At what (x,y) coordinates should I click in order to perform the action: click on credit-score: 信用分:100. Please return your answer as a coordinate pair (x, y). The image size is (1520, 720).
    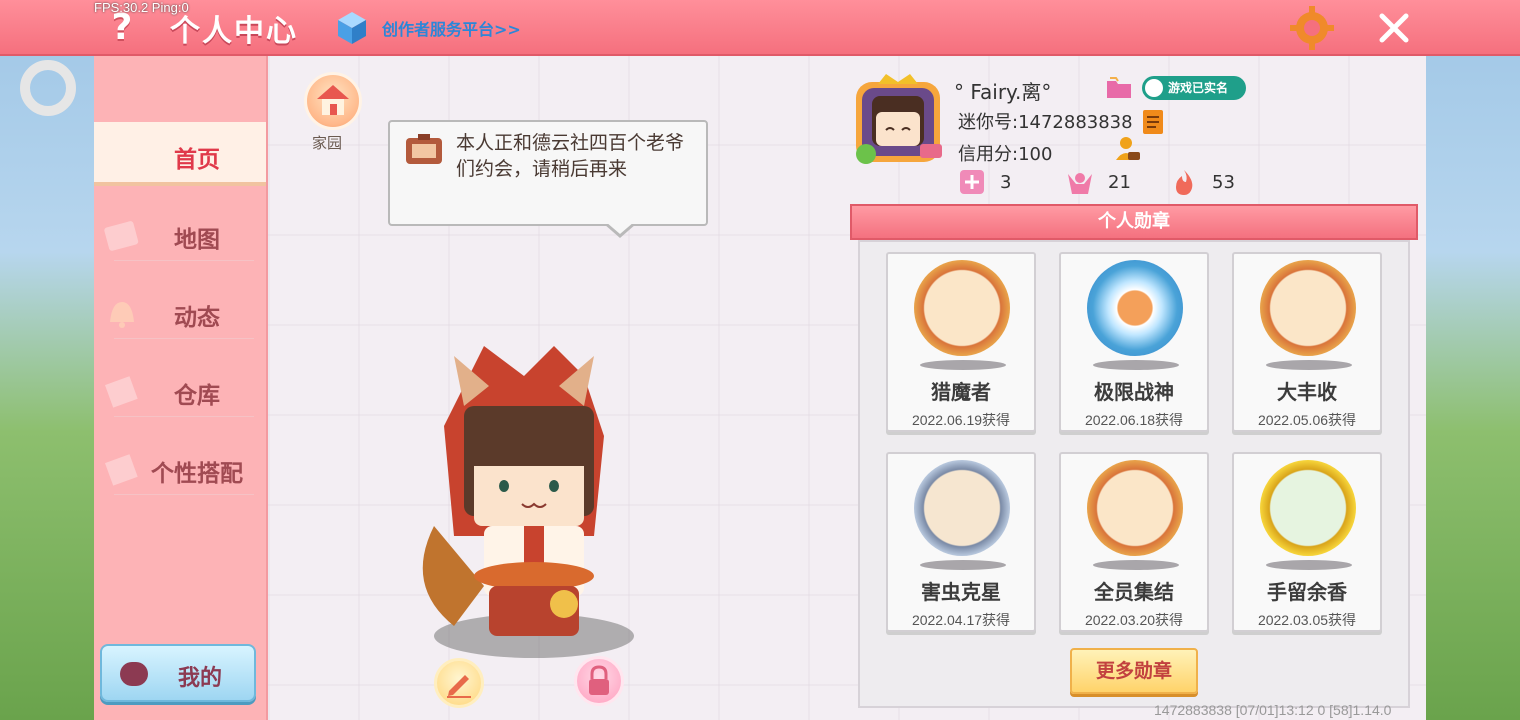
    Looking at the image, I should click on (1005, 154).